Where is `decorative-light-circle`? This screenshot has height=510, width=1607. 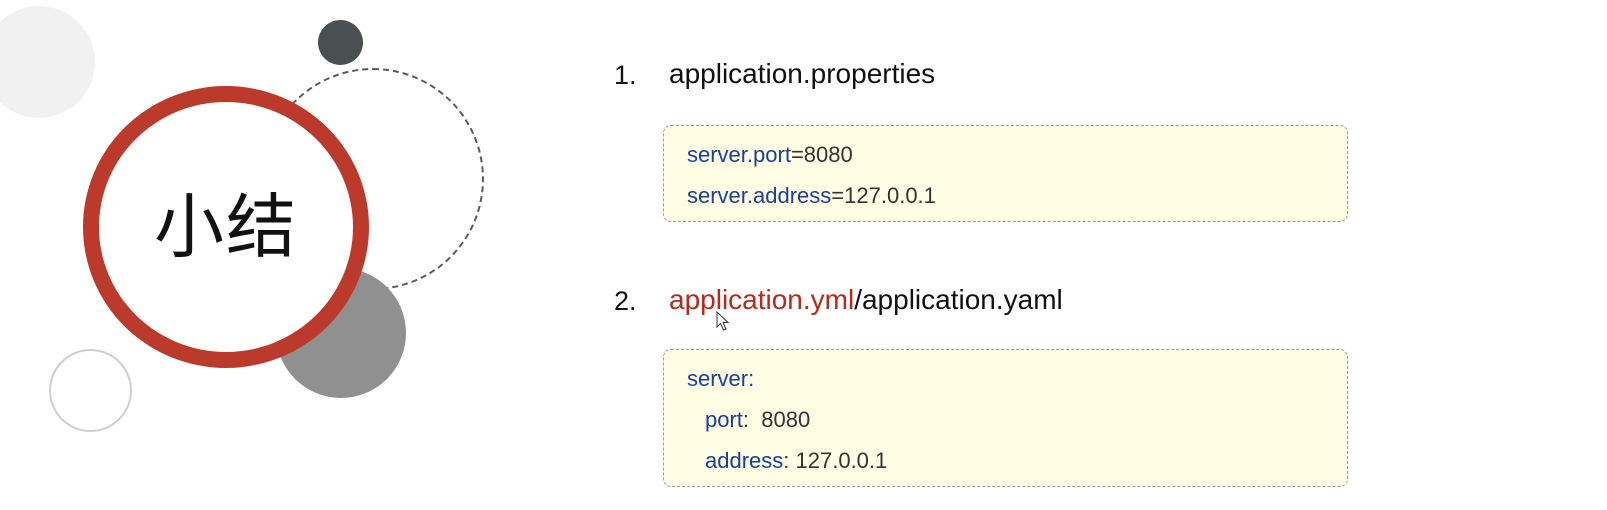 decorative-light-circle is located at coordinates (47, 62).